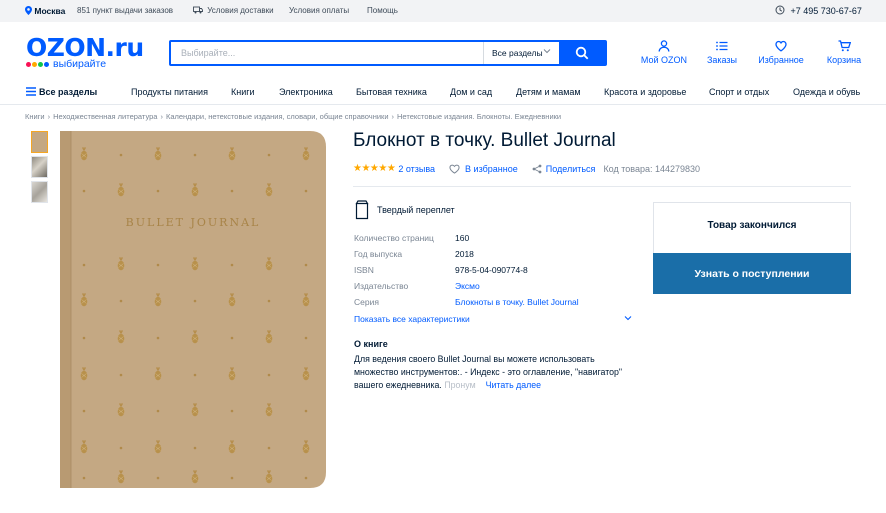  Describe the element at coordinates (85, 47) in the screenshot. I see `logo-word: OZON.ru` at that location.